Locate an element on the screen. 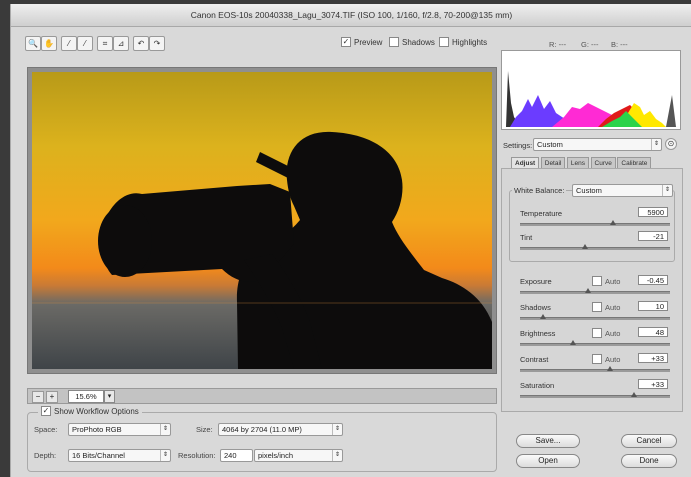  space-select: ProPhoto RGB ⇕ is located at coordinates (119, 429).